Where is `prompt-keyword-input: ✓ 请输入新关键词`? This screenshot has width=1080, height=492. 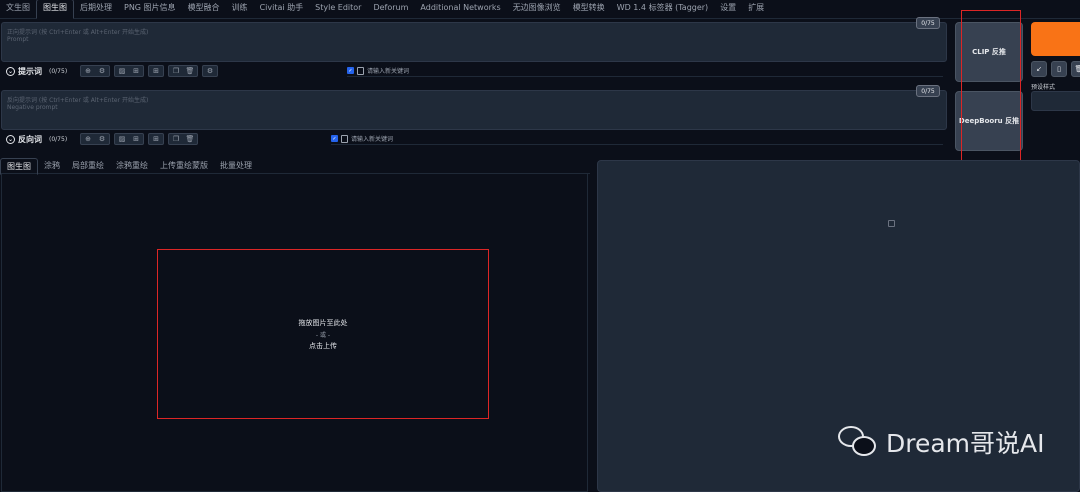
prompt-keyword-input: ✓ 请输入新关键词 is located at coordinates (645, 71).